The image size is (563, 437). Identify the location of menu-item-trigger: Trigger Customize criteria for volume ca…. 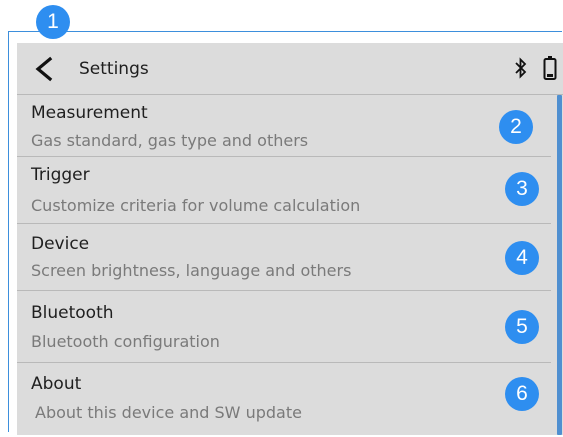
(284, 190).